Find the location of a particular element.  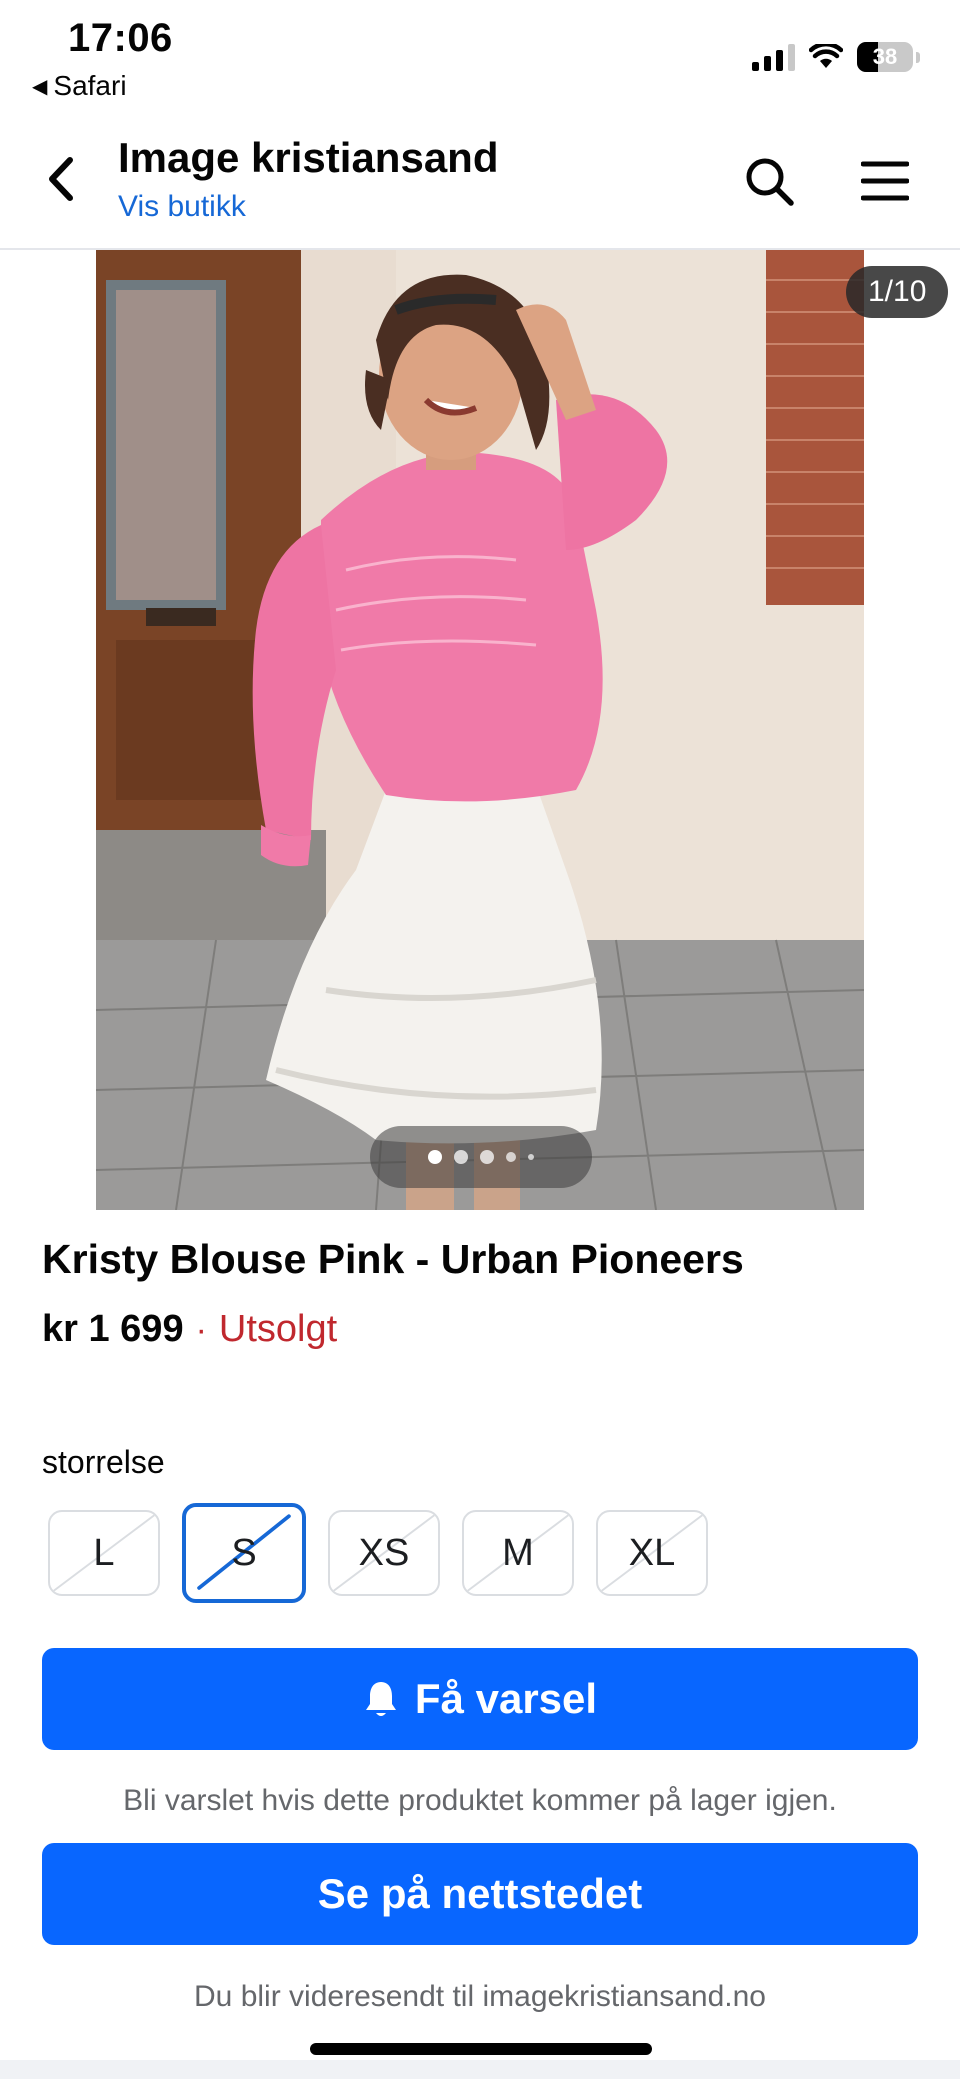

status-bar: 17:06 ◀ Safari 38 is located at coordinates (480, 55).